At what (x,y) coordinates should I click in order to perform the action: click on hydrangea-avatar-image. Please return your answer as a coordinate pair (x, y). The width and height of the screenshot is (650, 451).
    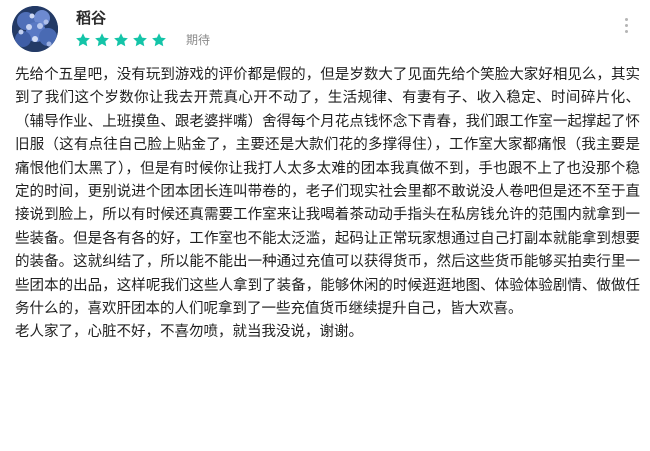
    Looking at the image, I should click on (35, 29).